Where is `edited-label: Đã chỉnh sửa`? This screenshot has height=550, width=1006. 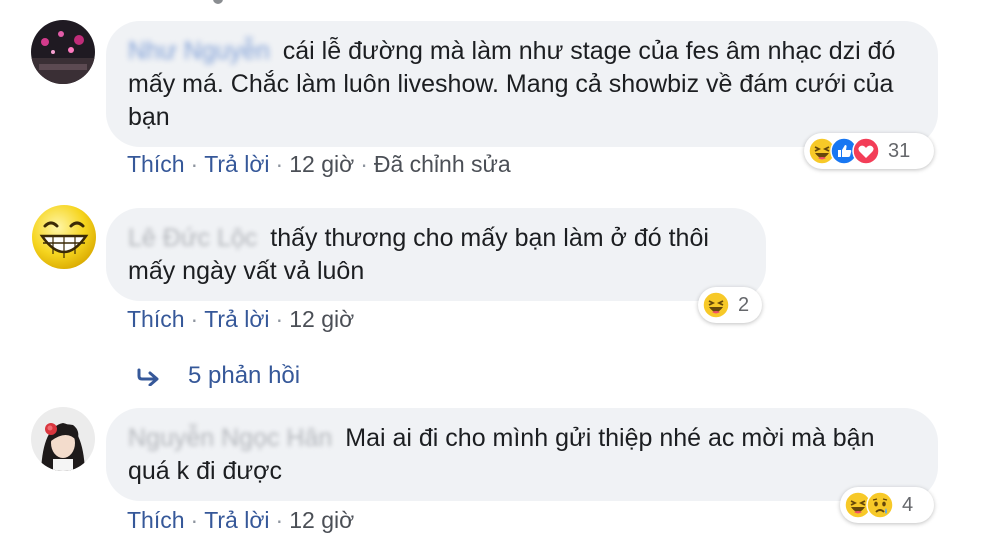 edited-label: Đã chỉnh sửa is located at coordinates (442, 164).